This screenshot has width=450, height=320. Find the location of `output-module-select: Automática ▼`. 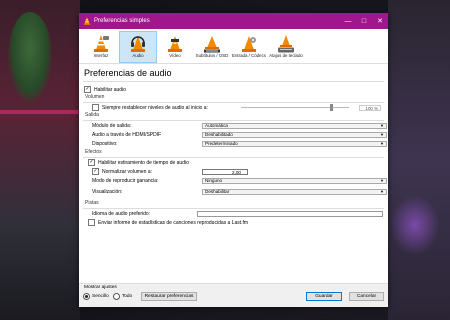

output-module-select: Automática ▼ is located at coordinates (294, 125).